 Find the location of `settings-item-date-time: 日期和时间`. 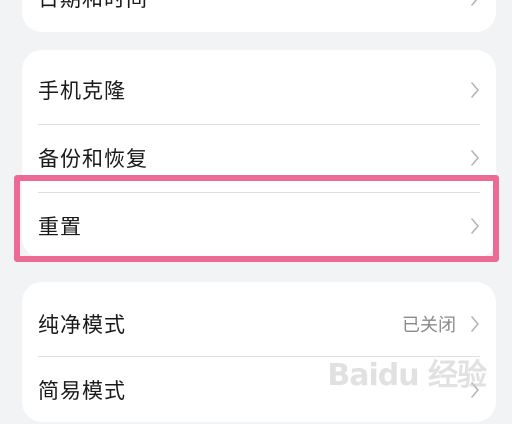

settings-item-date-time: 日期和时间 is located at coordinates (259, 16).